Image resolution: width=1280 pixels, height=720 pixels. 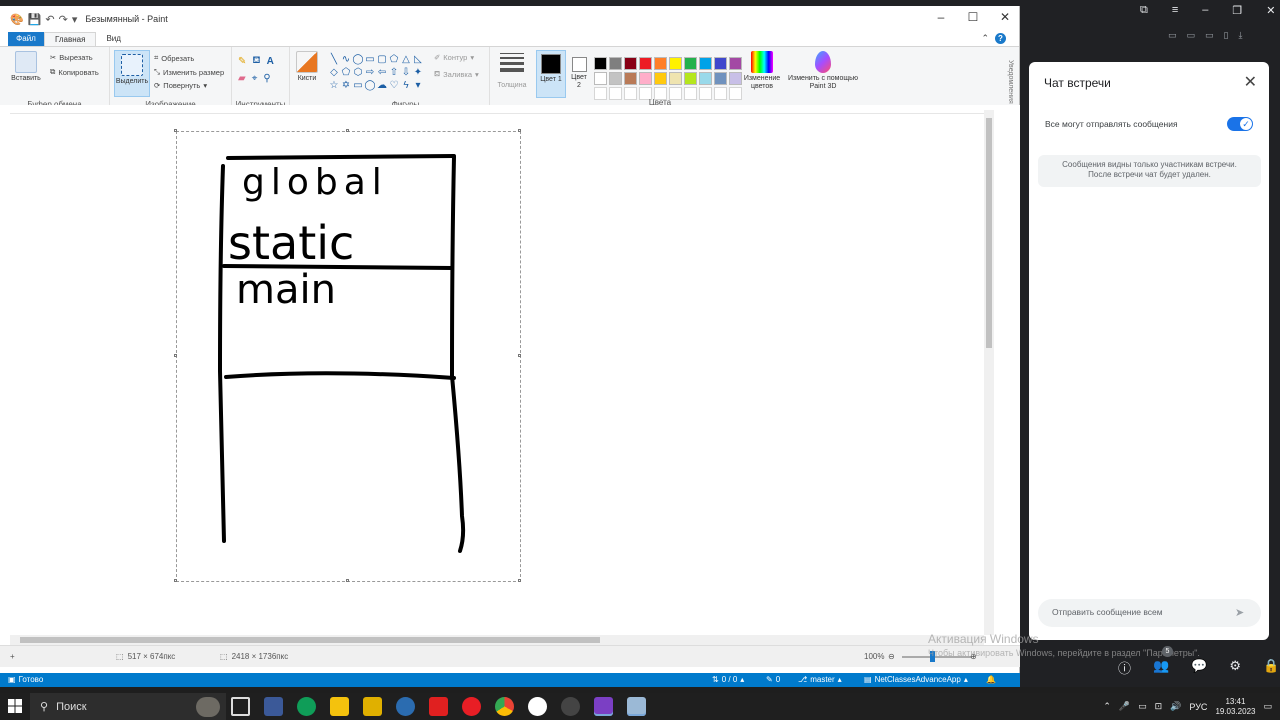 What do you see at coordinates (394, 59) in the screenshot?
I see `polygon-shape-icon: ⬠` at bounding box center [394, 59].